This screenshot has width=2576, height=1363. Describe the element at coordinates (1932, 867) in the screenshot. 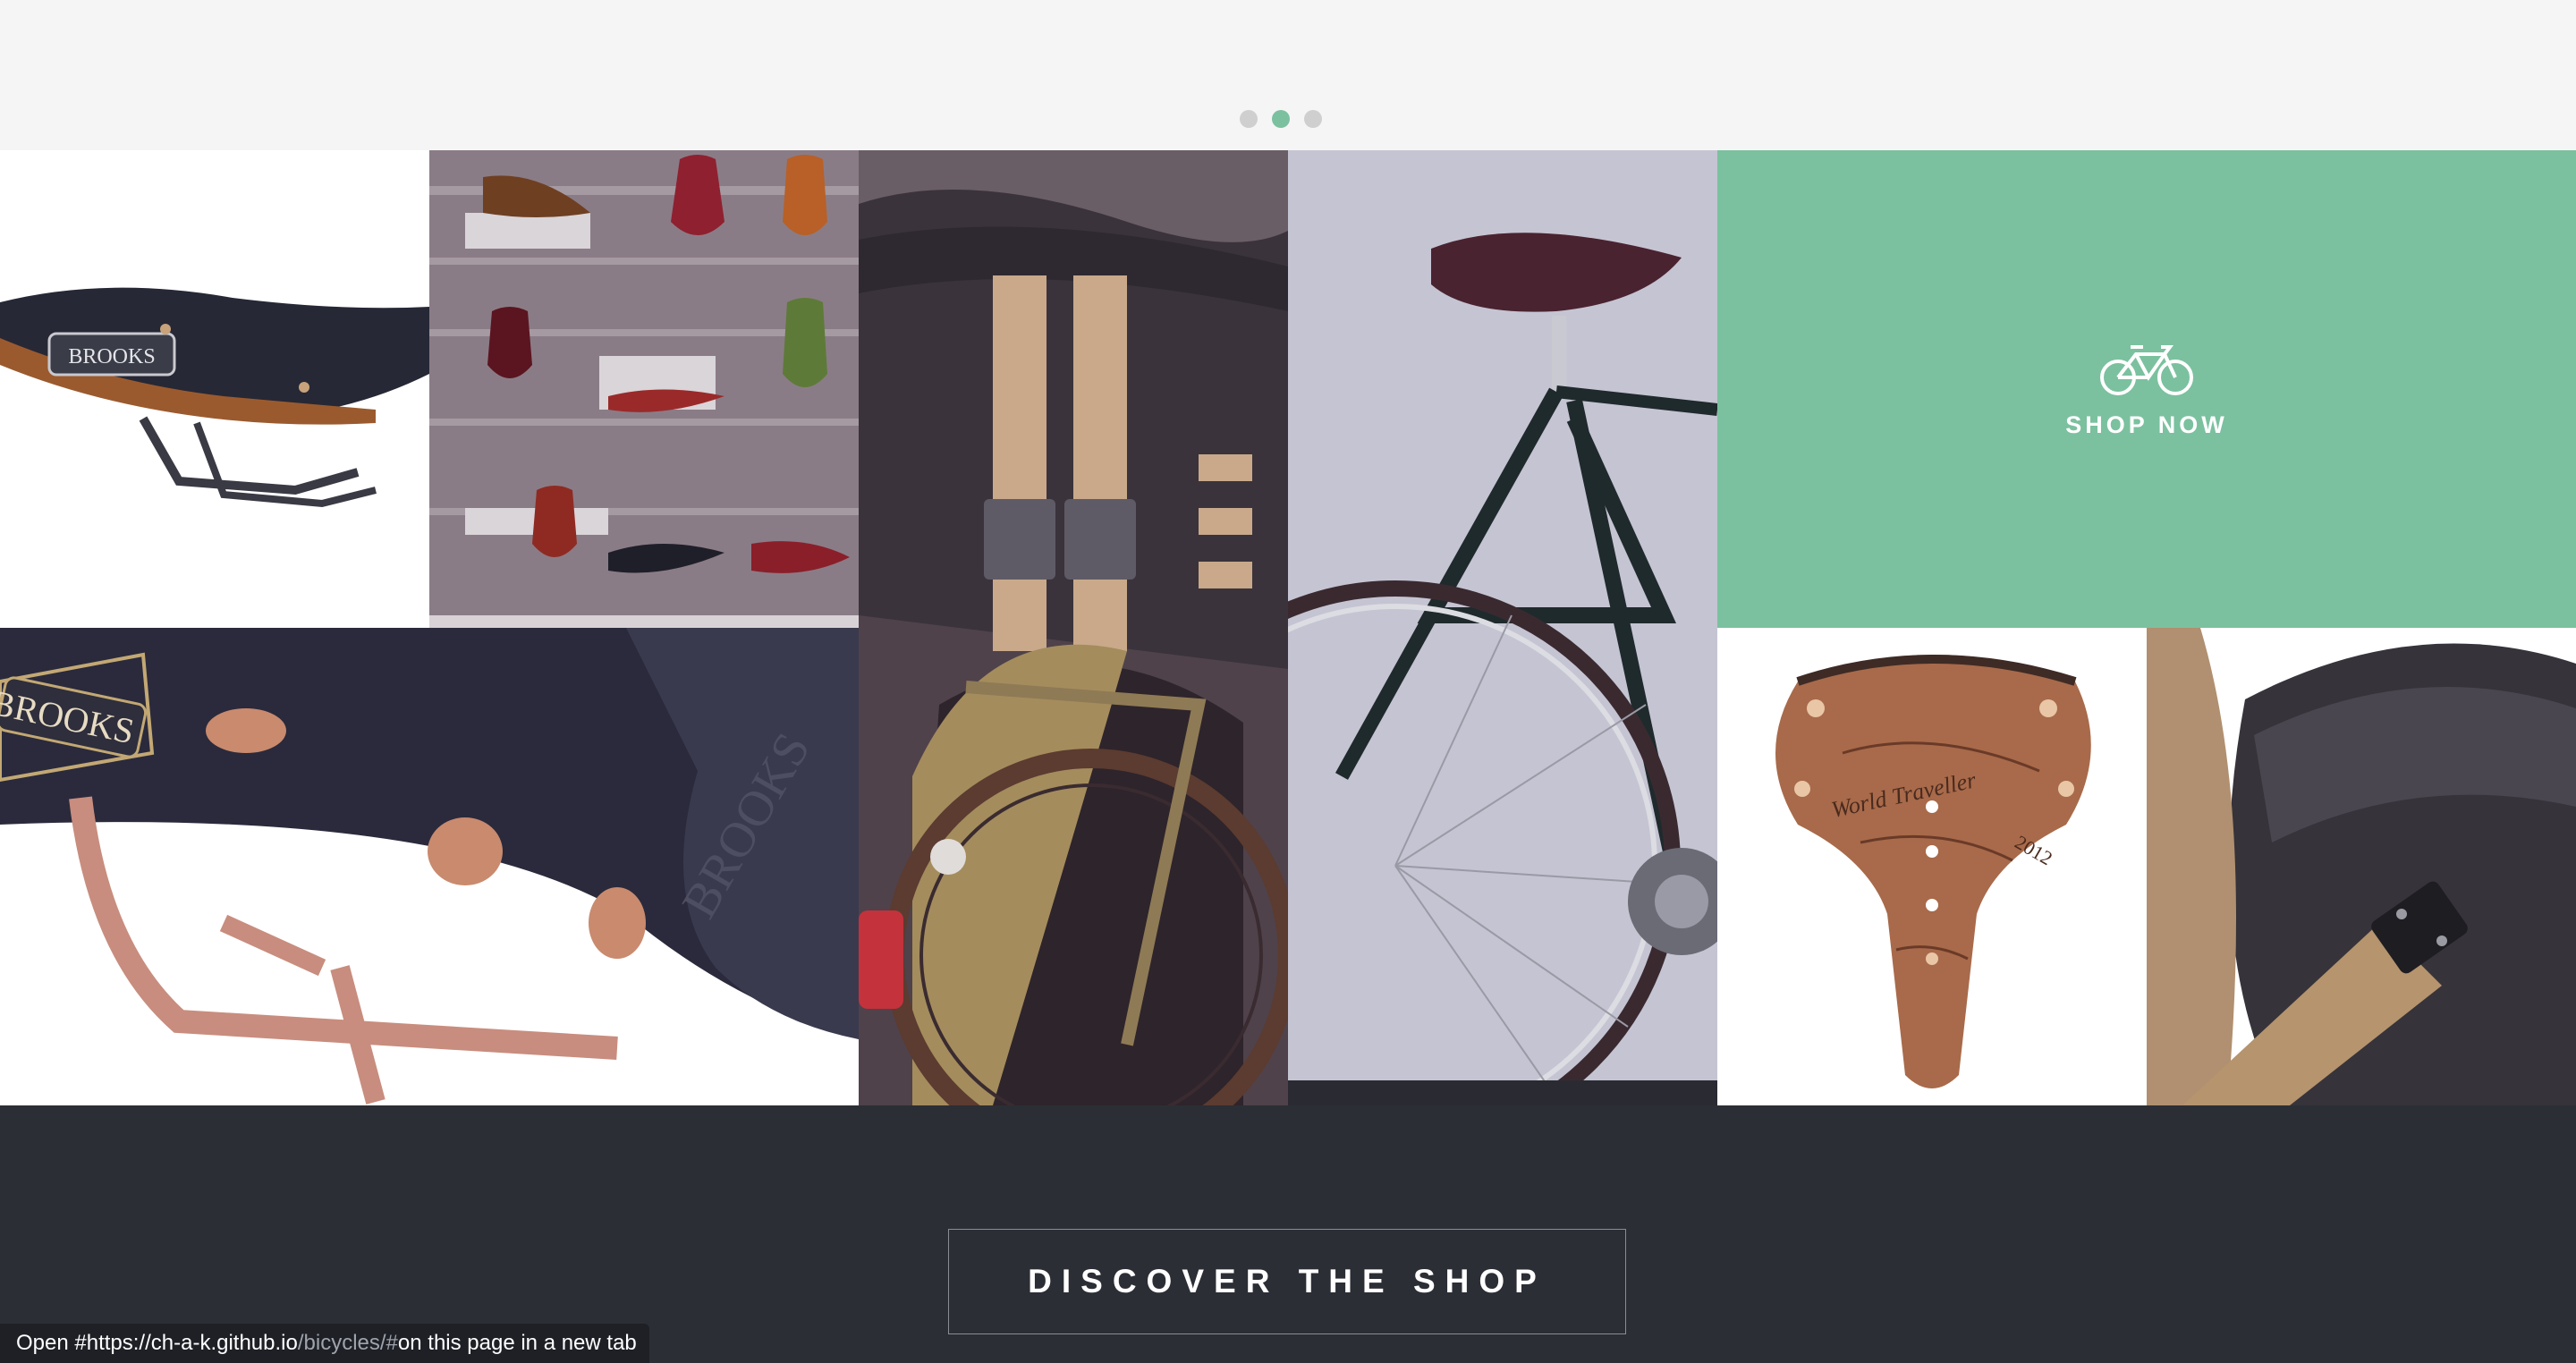

I see `copper-saddle-photo: World Traveller 2012` at that location.